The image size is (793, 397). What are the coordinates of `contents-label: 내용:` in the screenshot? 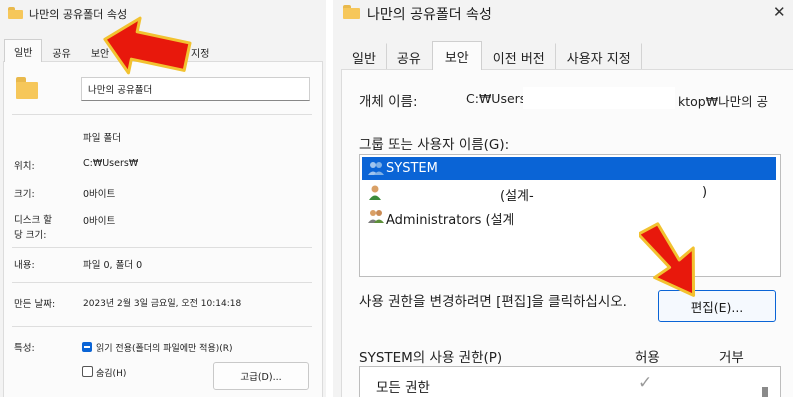 It's located at (24, 265).